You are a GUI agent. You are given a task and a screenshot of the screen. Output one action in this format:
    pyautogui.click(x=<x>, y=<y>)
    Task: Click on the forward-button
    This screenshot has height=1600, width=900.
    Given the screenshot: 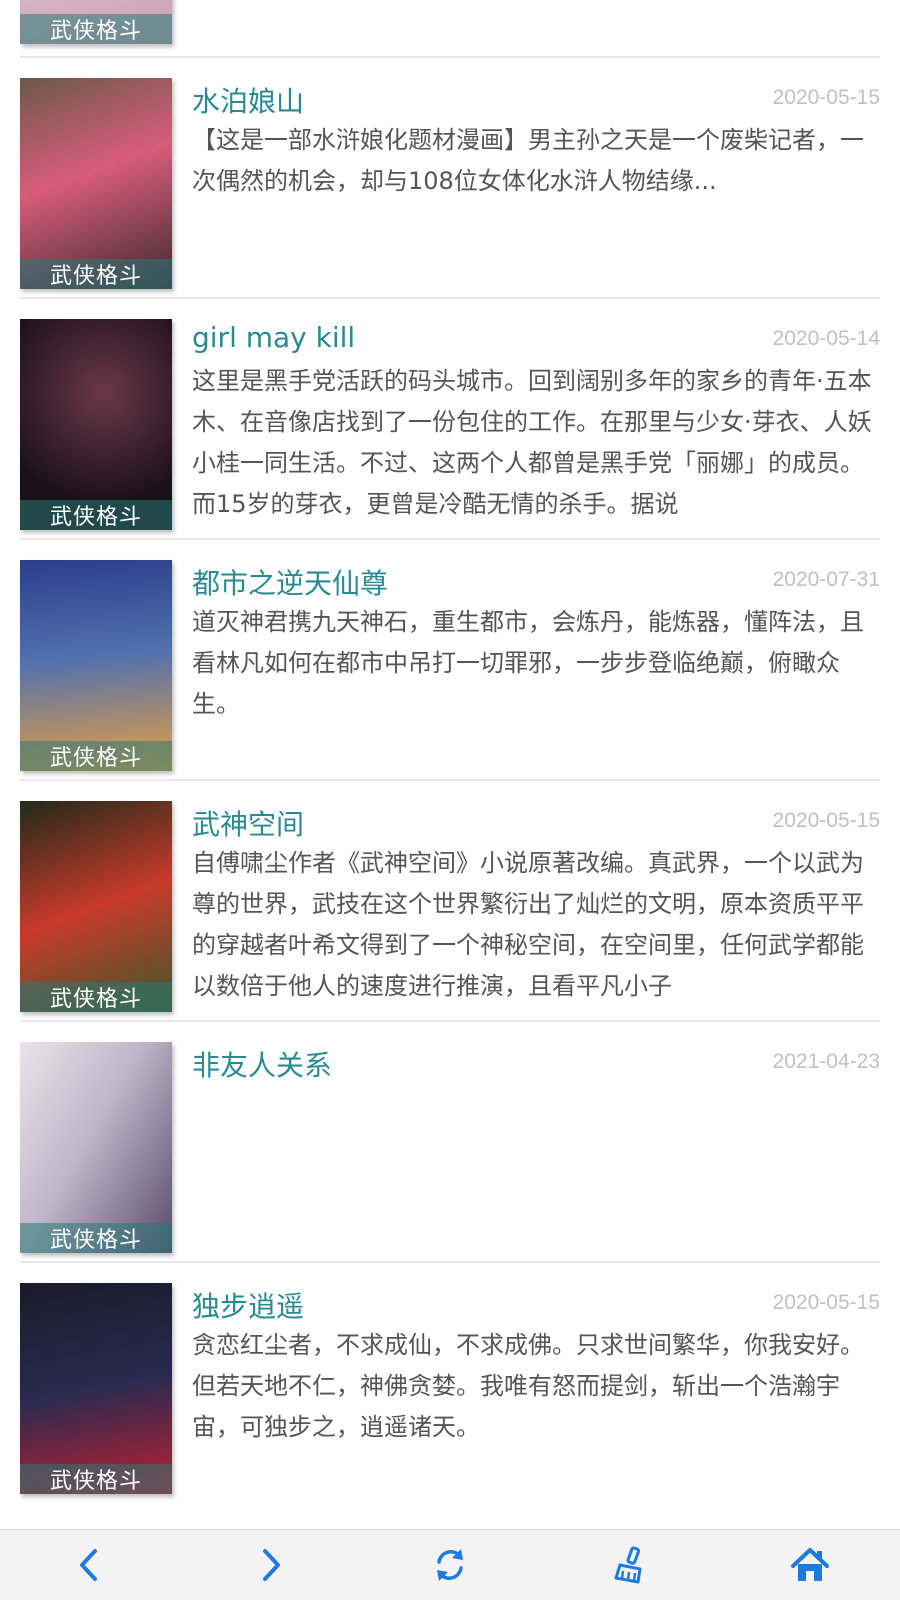 What is the action you would take?
    pyautogui.click(x=270, y=1565)
    